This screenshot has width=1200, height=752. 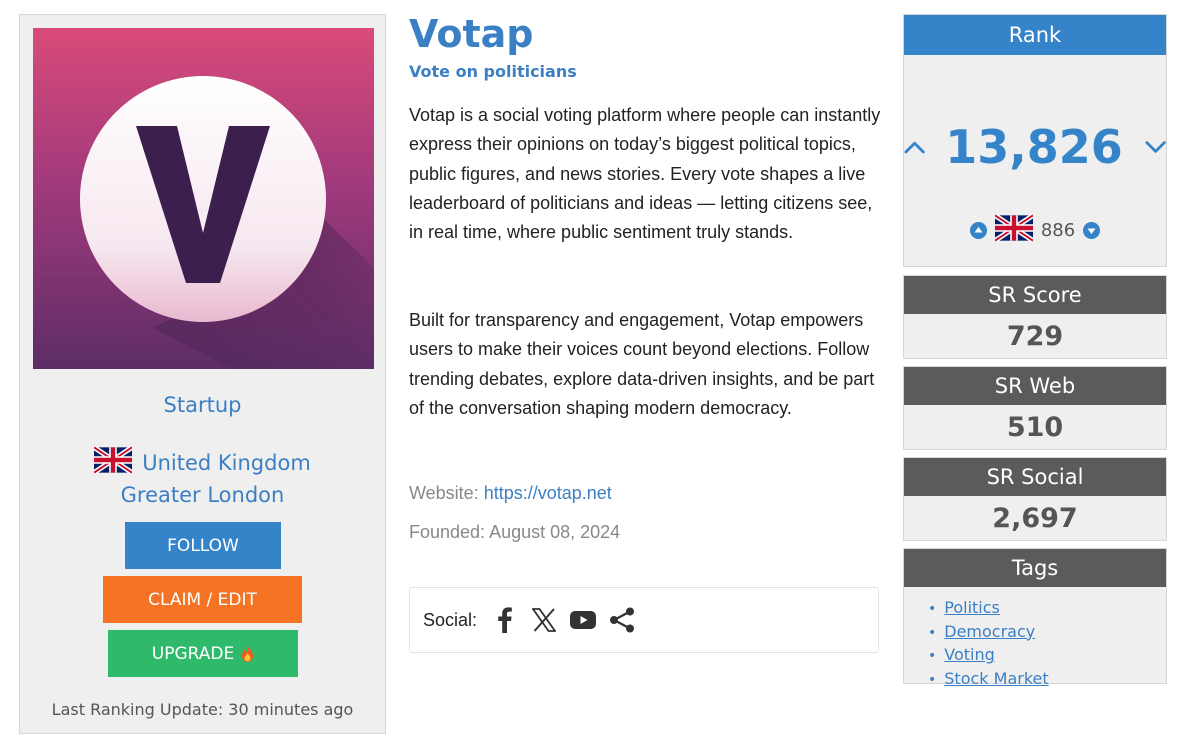 What do you see at coordinates (583, 620) in the screenshot?
I see `youtube-icon` at bounding box center [583, 620].